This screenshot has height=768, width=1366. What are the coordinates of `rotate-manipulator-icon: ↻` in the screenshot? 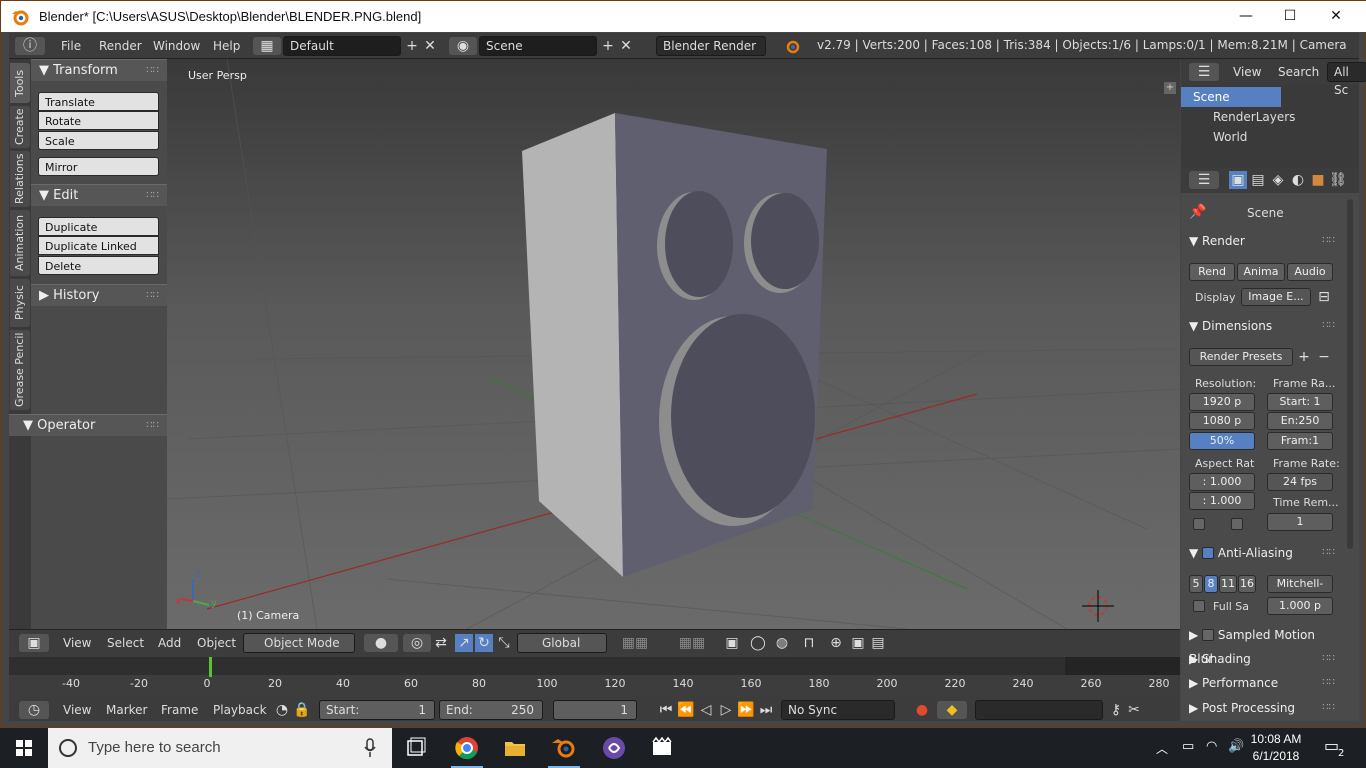 It's located at (484, 643).